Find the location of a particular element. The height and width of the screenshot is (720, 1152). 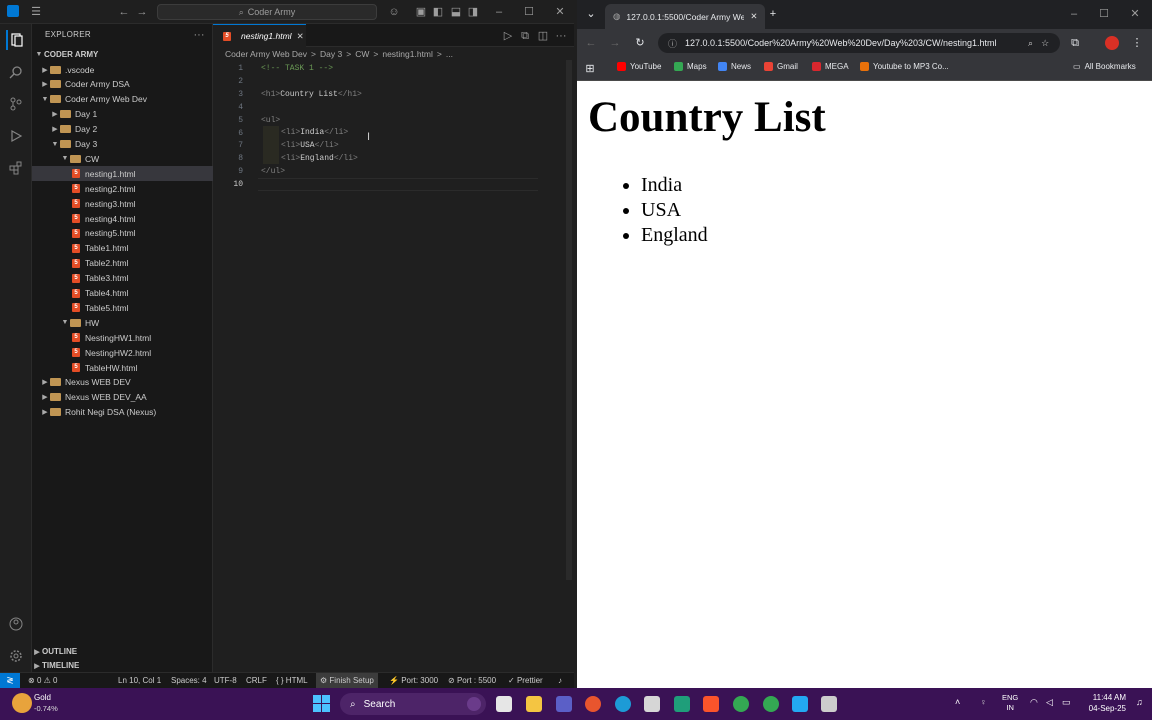

file-item: 5 nesting2.html is located at coordinates (122, 188).